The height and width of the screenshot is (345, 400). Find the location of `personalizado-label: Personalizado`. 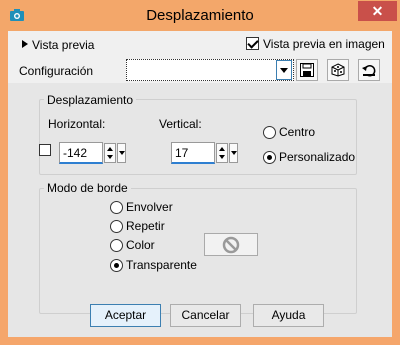

personalizado-label: Personalizado is located at coordinates (317, 157).